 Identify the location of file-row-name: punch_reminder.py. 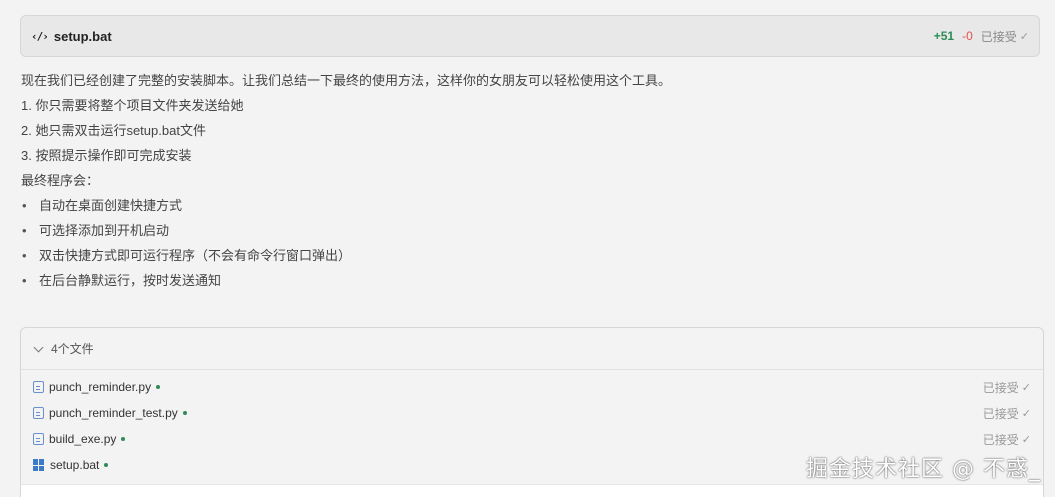
(100, 387).